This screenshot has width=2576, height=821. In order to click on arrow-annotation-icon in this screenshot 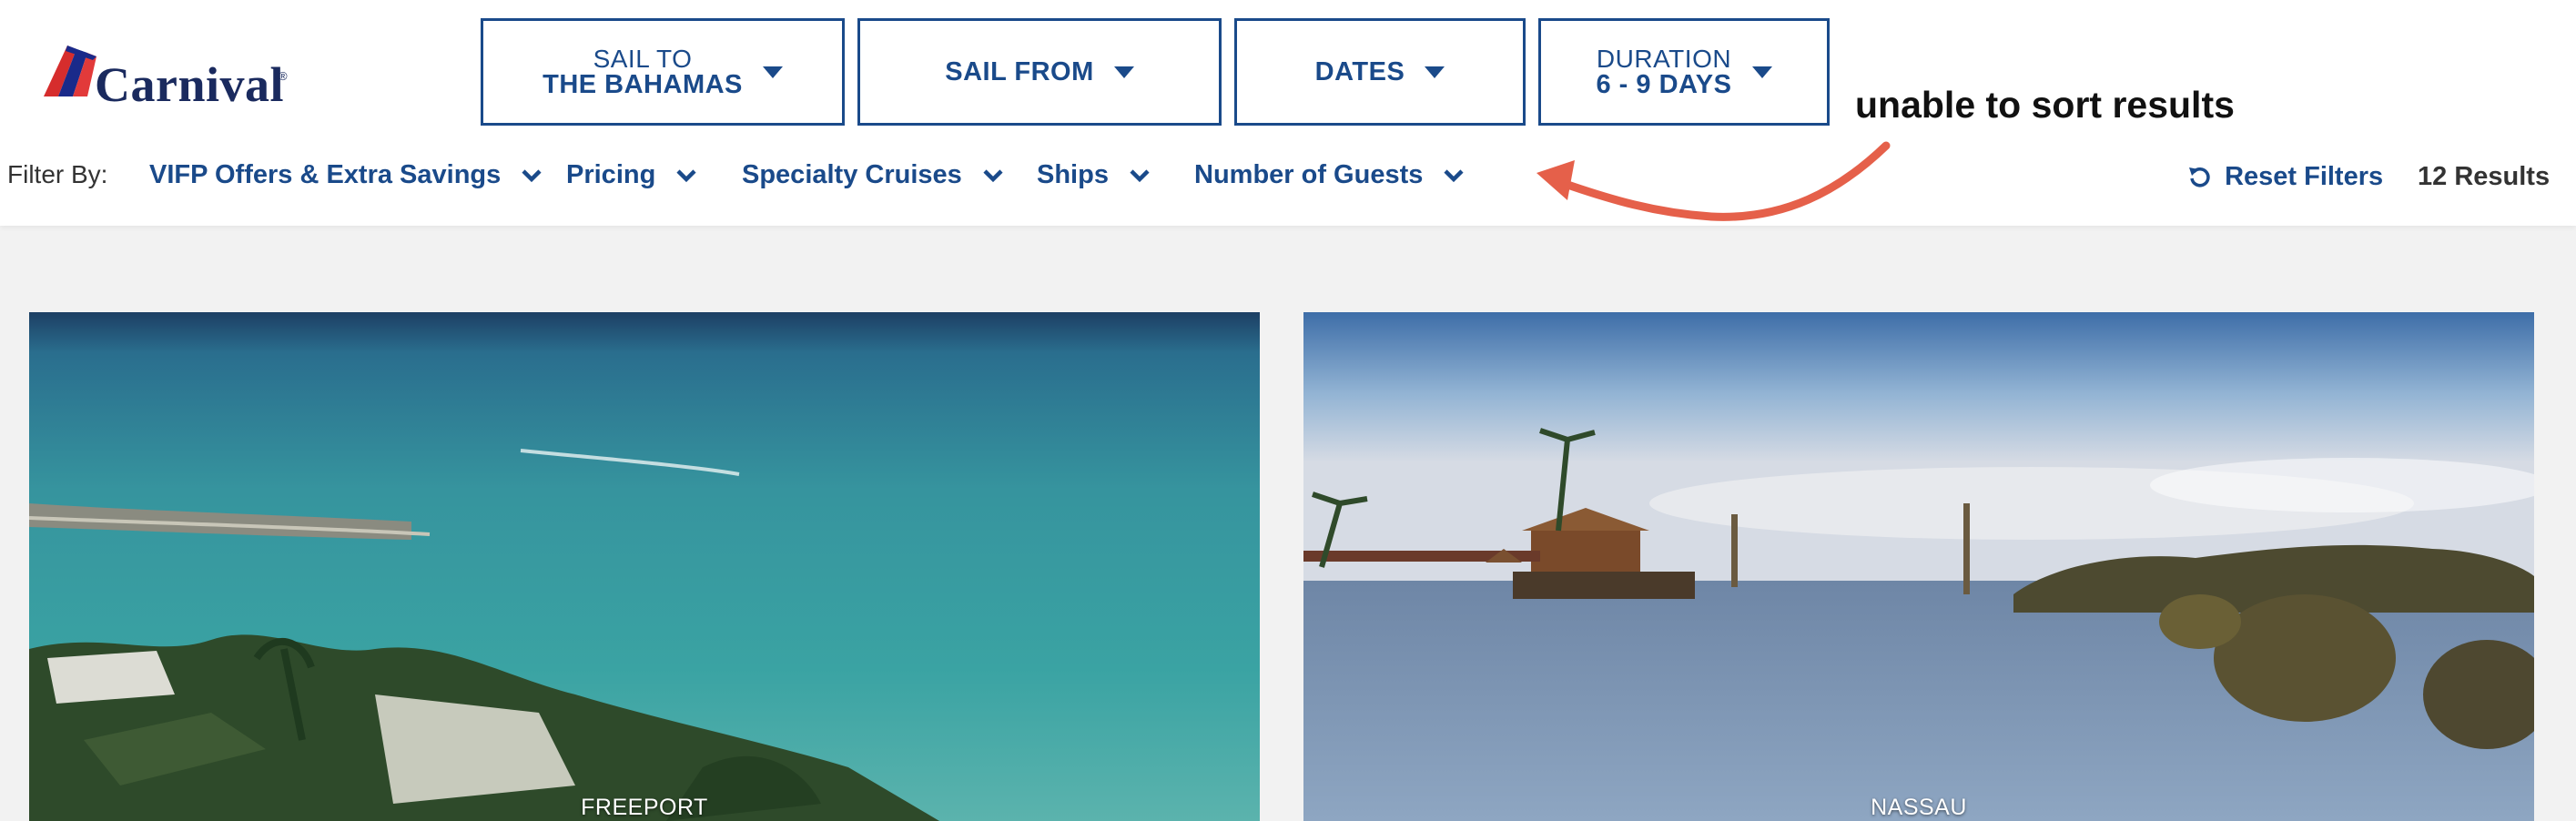, I will do `click(1713, 181)`.